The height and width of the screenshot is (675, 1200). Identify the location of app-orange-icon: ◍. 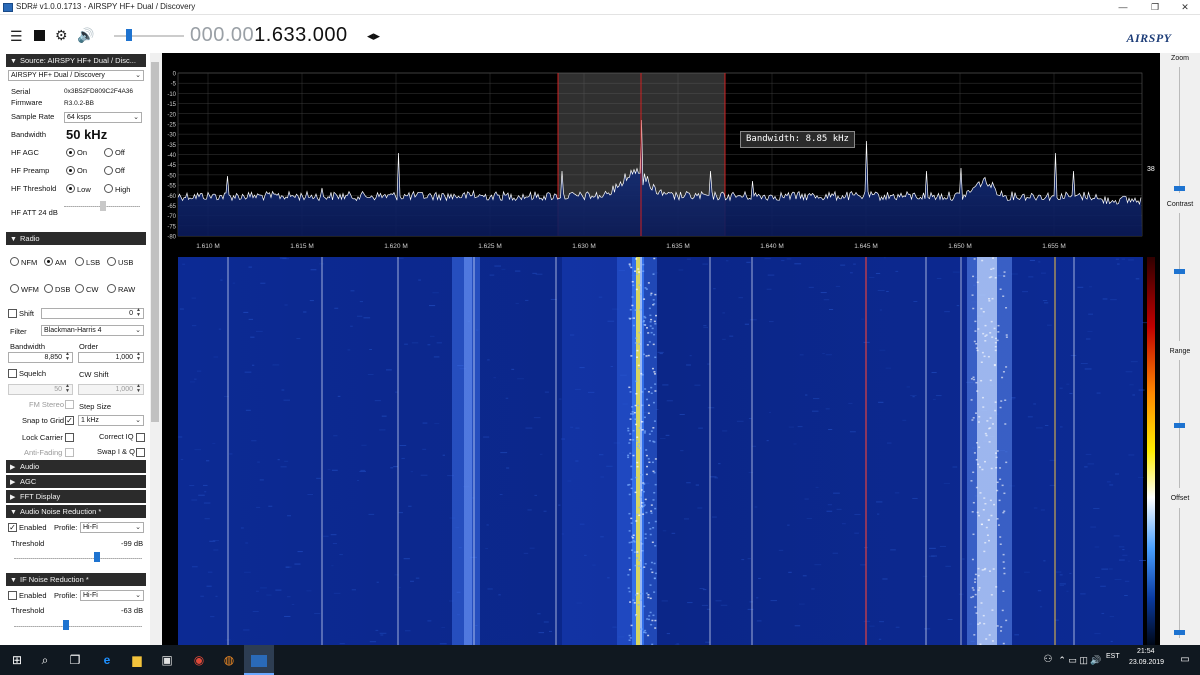
(229, 660).